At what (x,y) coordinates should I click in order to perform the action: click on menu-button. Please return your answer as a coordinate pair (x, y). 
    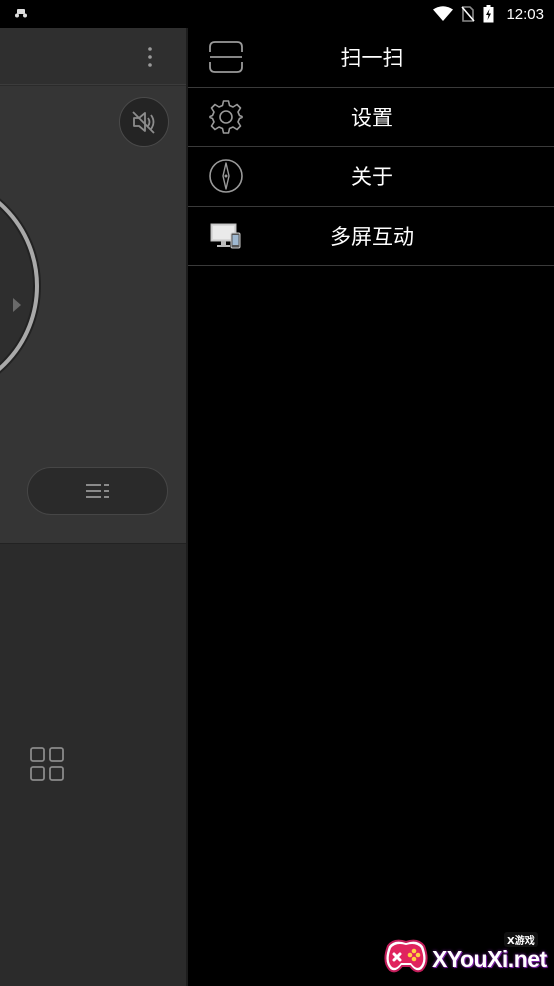
    Looking at the image, I should click on (97, 491).